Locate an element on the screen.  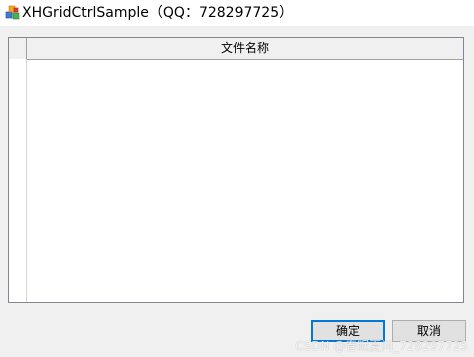
window-title: XHGridCtrlSample（QQ：728297725） is located at coordinates (158, 13).